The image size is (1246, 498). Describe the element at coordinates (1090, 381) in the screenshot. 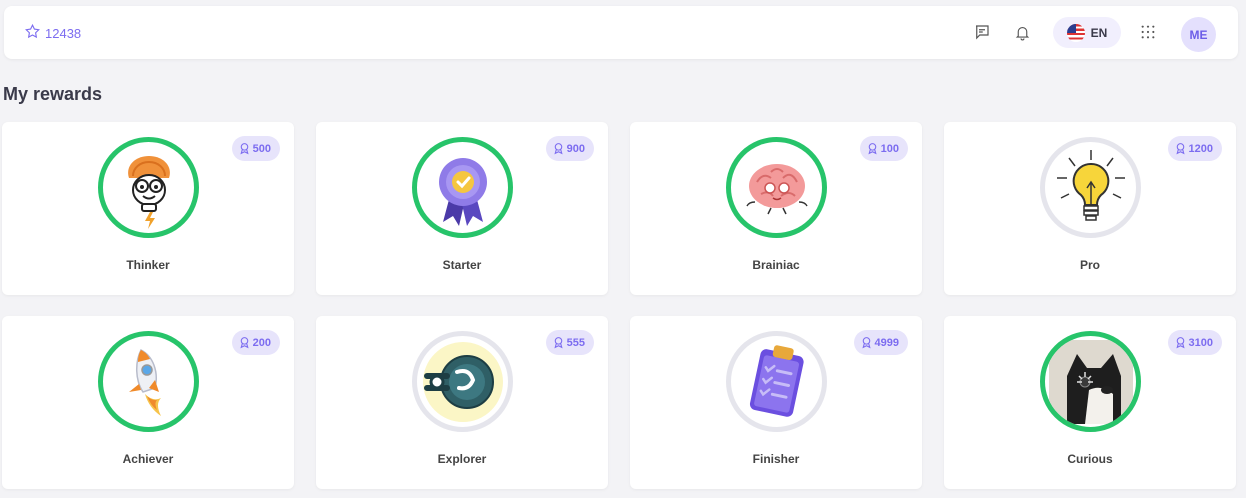

I see `cat-photo-icon` at that location.